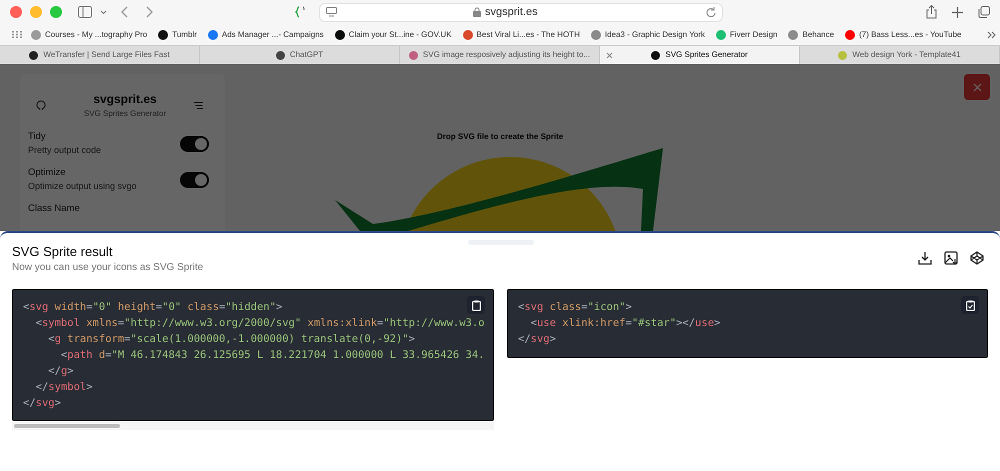  I want to click on app-title: svgsprit.es, so click(125, 99).